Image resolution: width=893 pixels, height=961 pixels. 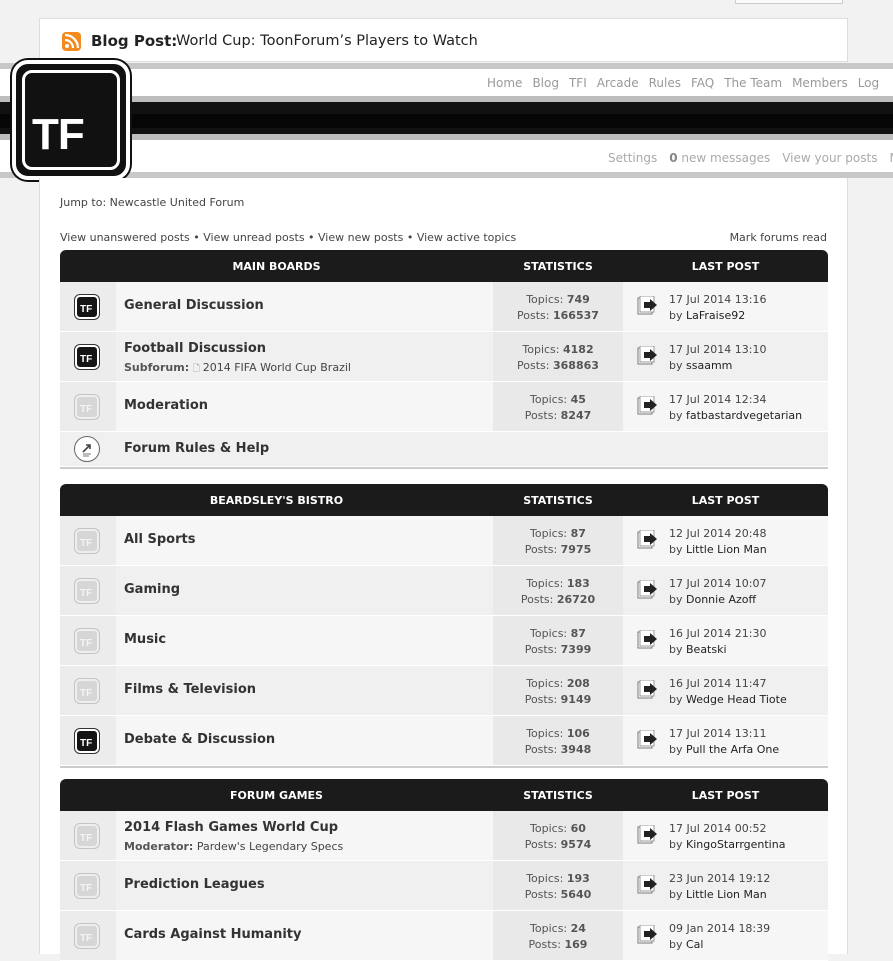 I want to click on last-post-author: by Little Lion Man, so click(x=718, y=894).